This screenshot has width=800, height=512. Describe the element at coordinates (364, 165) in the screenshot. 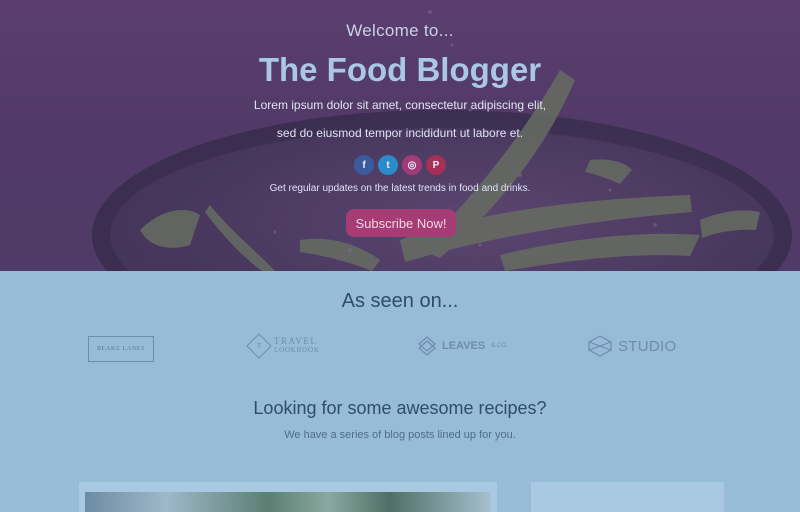

I see `facebook-icon: f` at that location.